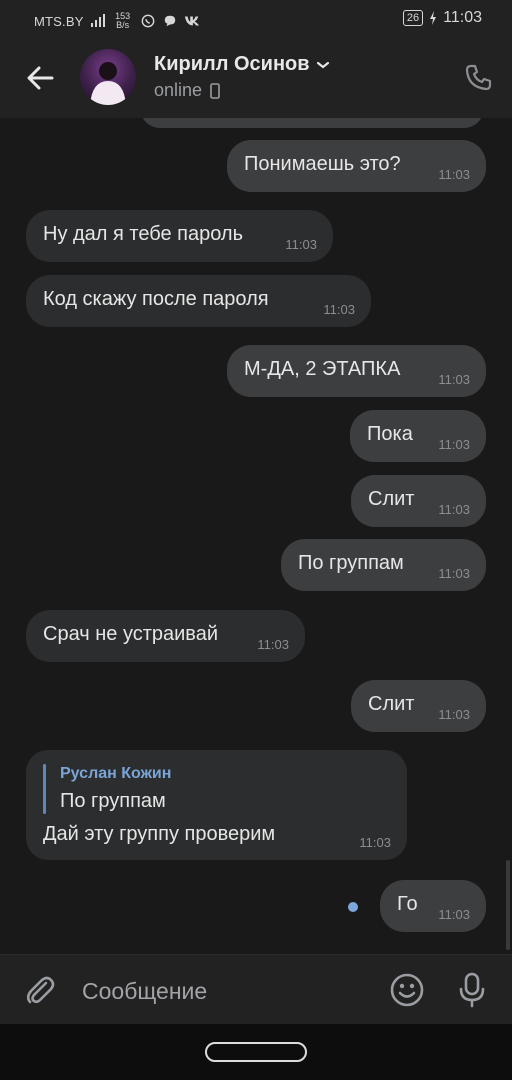 This screenshot has height=1080, width=512. I want to click on reply-quote-bar, so click(44, 789).